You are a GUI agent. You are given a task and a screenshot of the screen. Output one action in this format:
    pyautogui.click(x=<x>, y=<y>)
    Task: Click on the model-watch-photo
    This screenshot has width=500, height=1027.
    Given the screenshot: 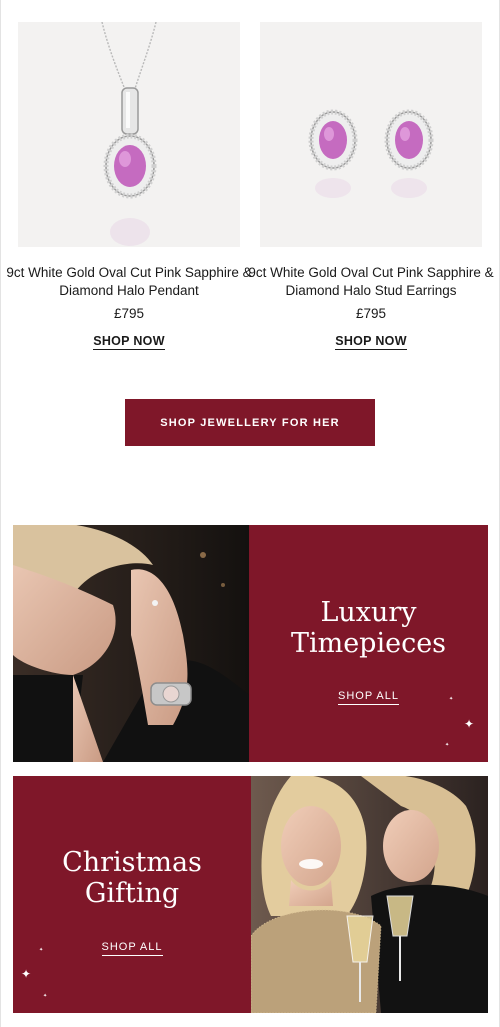 What is the action you would take?
    pyautogui.click(x=131, y=643)
    